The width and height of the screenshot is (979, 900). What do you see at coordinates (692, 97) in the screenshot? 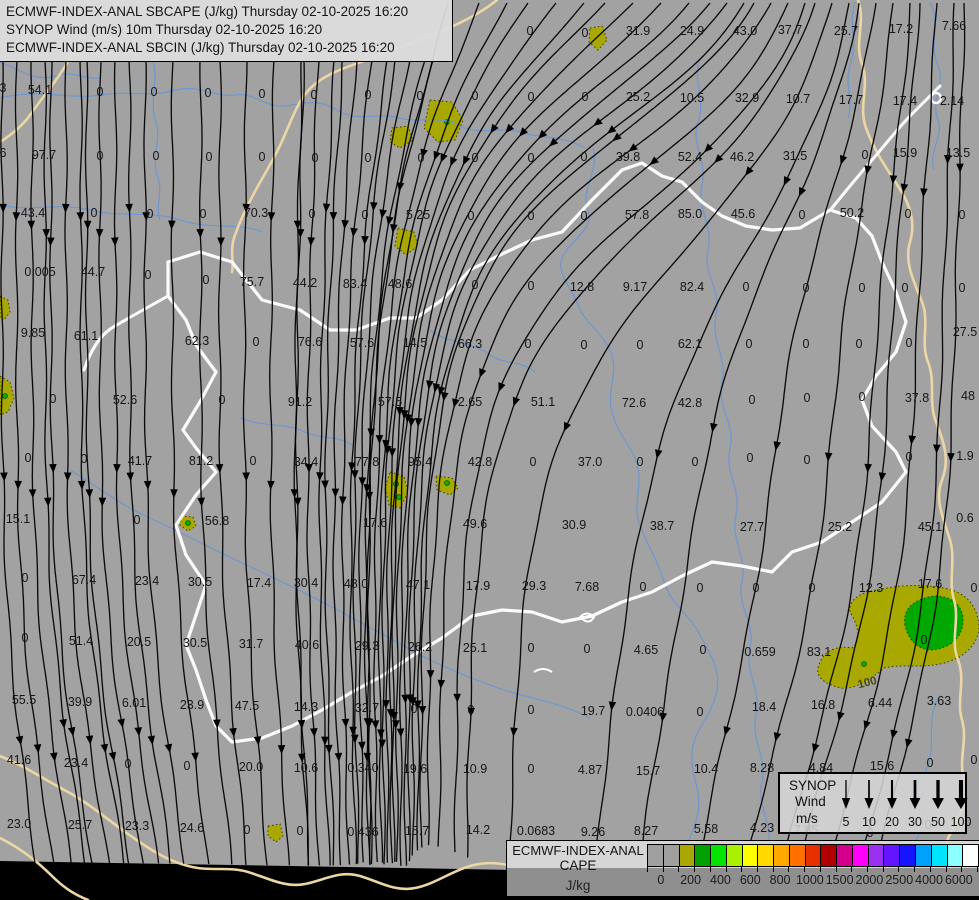
I see `station-value: 10.5` at bounding box center [692, 97].